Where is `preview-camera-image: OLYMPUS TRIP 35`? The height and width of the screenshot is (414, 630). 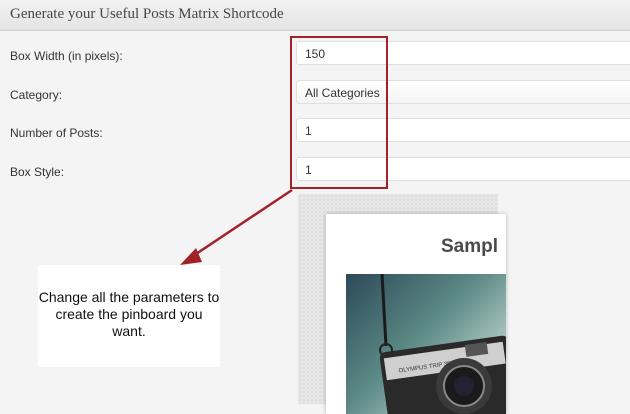 preview-camera-image: OLYMPUS TRIP 35 is located at coordinates (426, 344).